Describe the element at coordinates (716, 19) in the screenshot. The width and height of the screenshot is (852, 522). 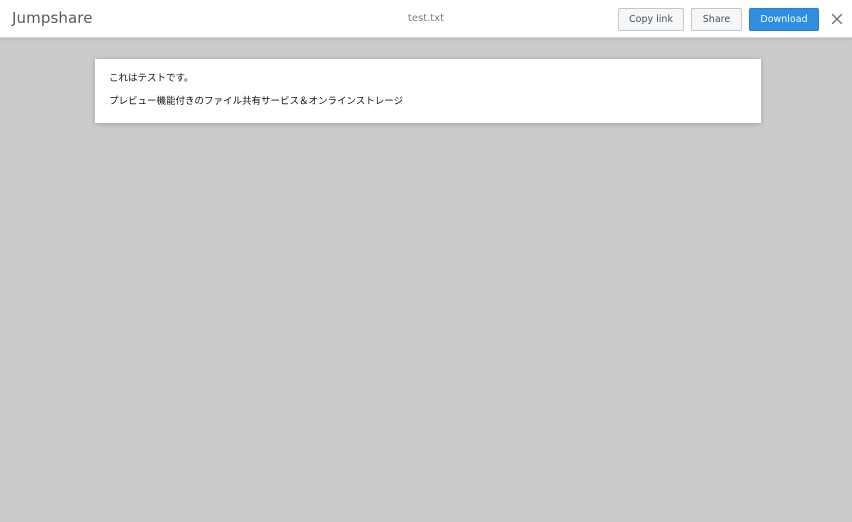
I see `share-button: Share` at that location.